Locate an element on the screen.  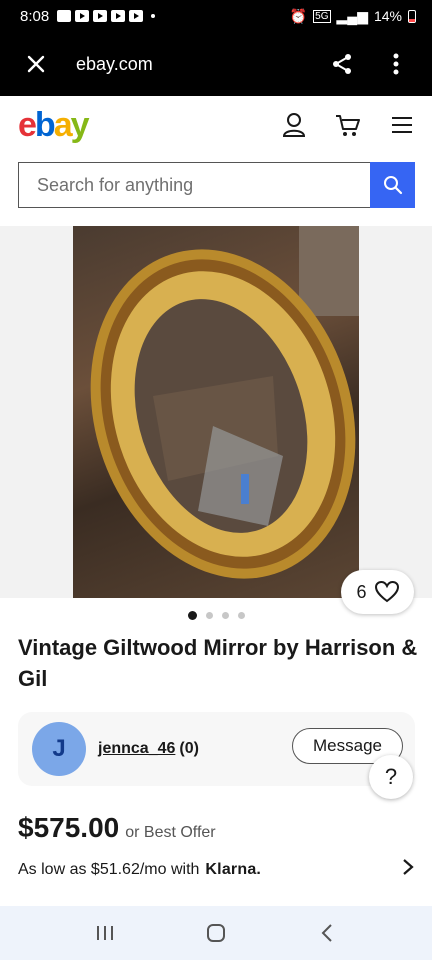
home-icon is located at coordinates (216, 933).